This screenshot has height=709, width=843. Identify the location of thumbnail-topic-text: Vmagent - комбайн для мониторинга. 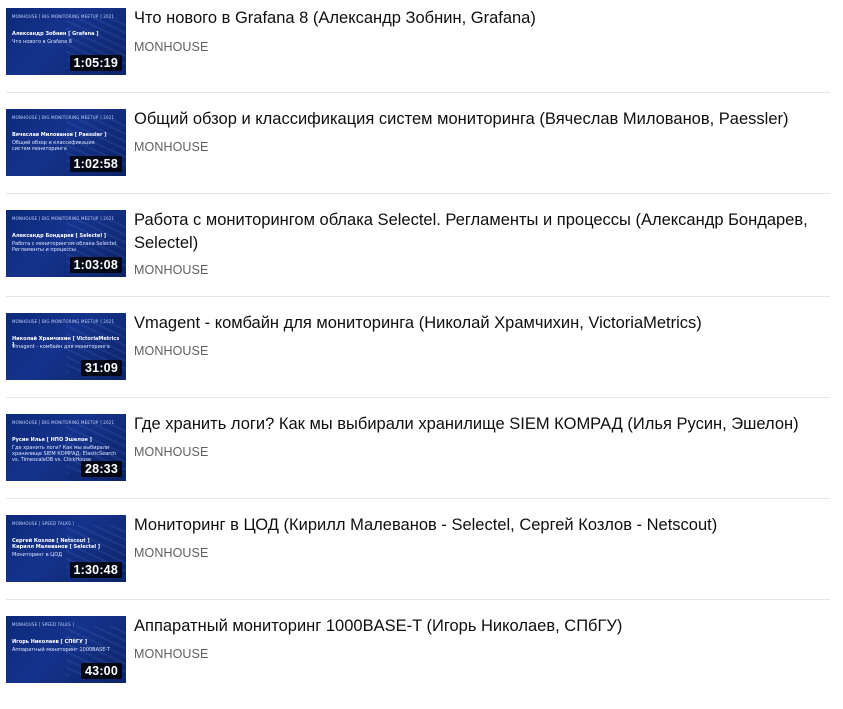
(61, 347).